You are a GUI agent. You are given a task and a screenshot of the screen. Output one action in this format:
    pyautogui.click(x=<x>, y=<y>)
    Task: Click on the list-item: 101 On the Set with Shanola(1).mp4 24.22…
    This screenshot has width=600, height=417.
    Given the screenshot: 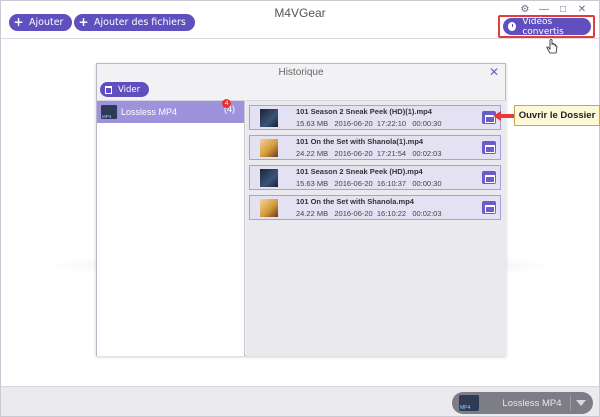 What is the action you would take?
    pyautogui.click(x=375, y=147)
    